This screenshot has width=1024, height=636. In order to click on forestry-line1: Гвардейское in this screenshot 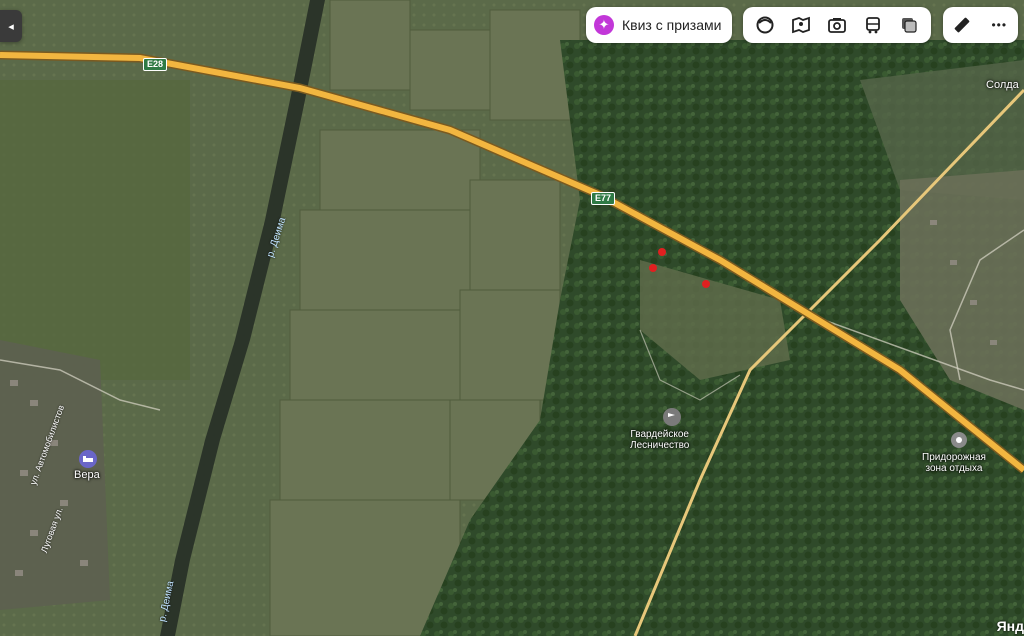, I will do `click(659, 434)`.